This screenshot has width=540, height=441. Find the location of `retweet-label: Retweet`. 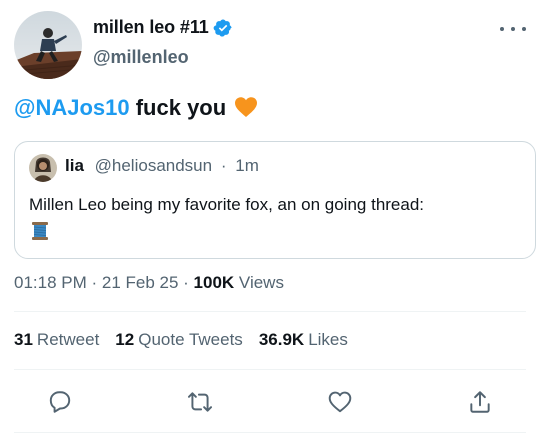

retweet-label: Retweet is located at coordinates (68, 339).